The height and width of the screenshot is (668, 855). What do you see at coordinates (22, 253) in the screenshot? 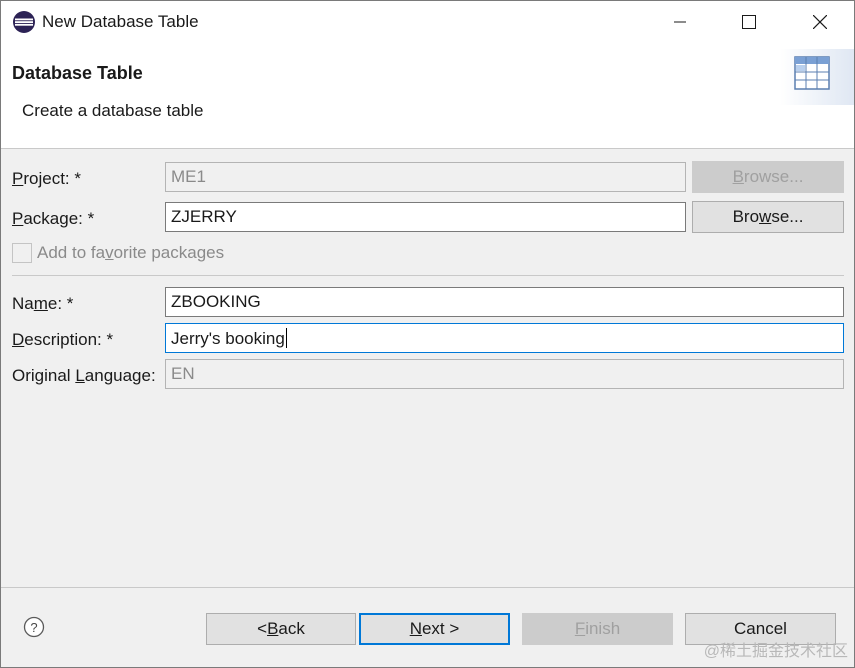
I see `favorite-packages-checkbox` at bounding box center [22, 253].